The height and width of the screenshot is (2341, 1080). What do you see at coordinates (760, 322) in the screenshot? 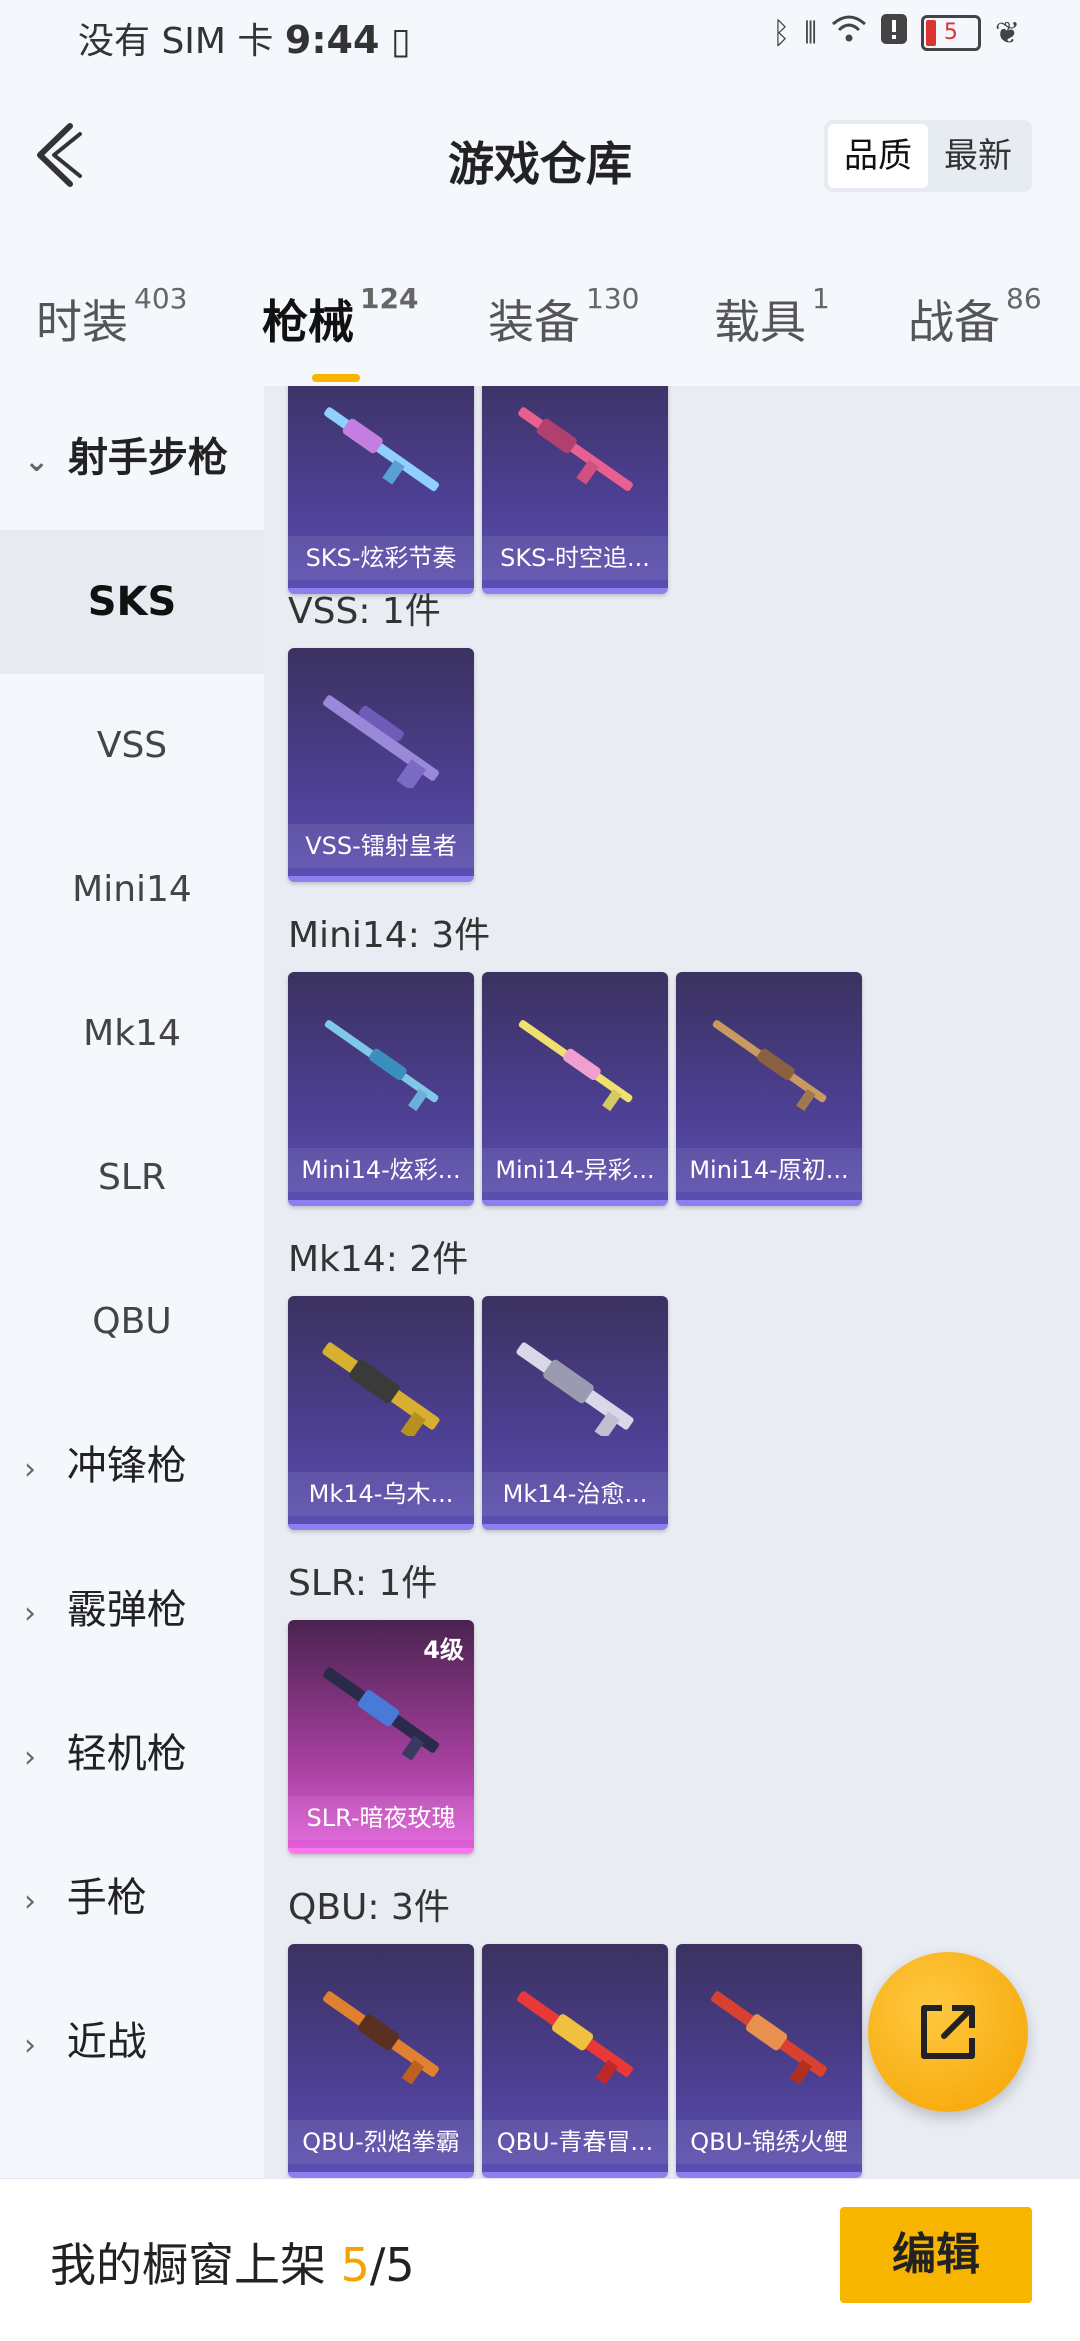
I see `tab-label: 载具` at bounding box center [760, 322].